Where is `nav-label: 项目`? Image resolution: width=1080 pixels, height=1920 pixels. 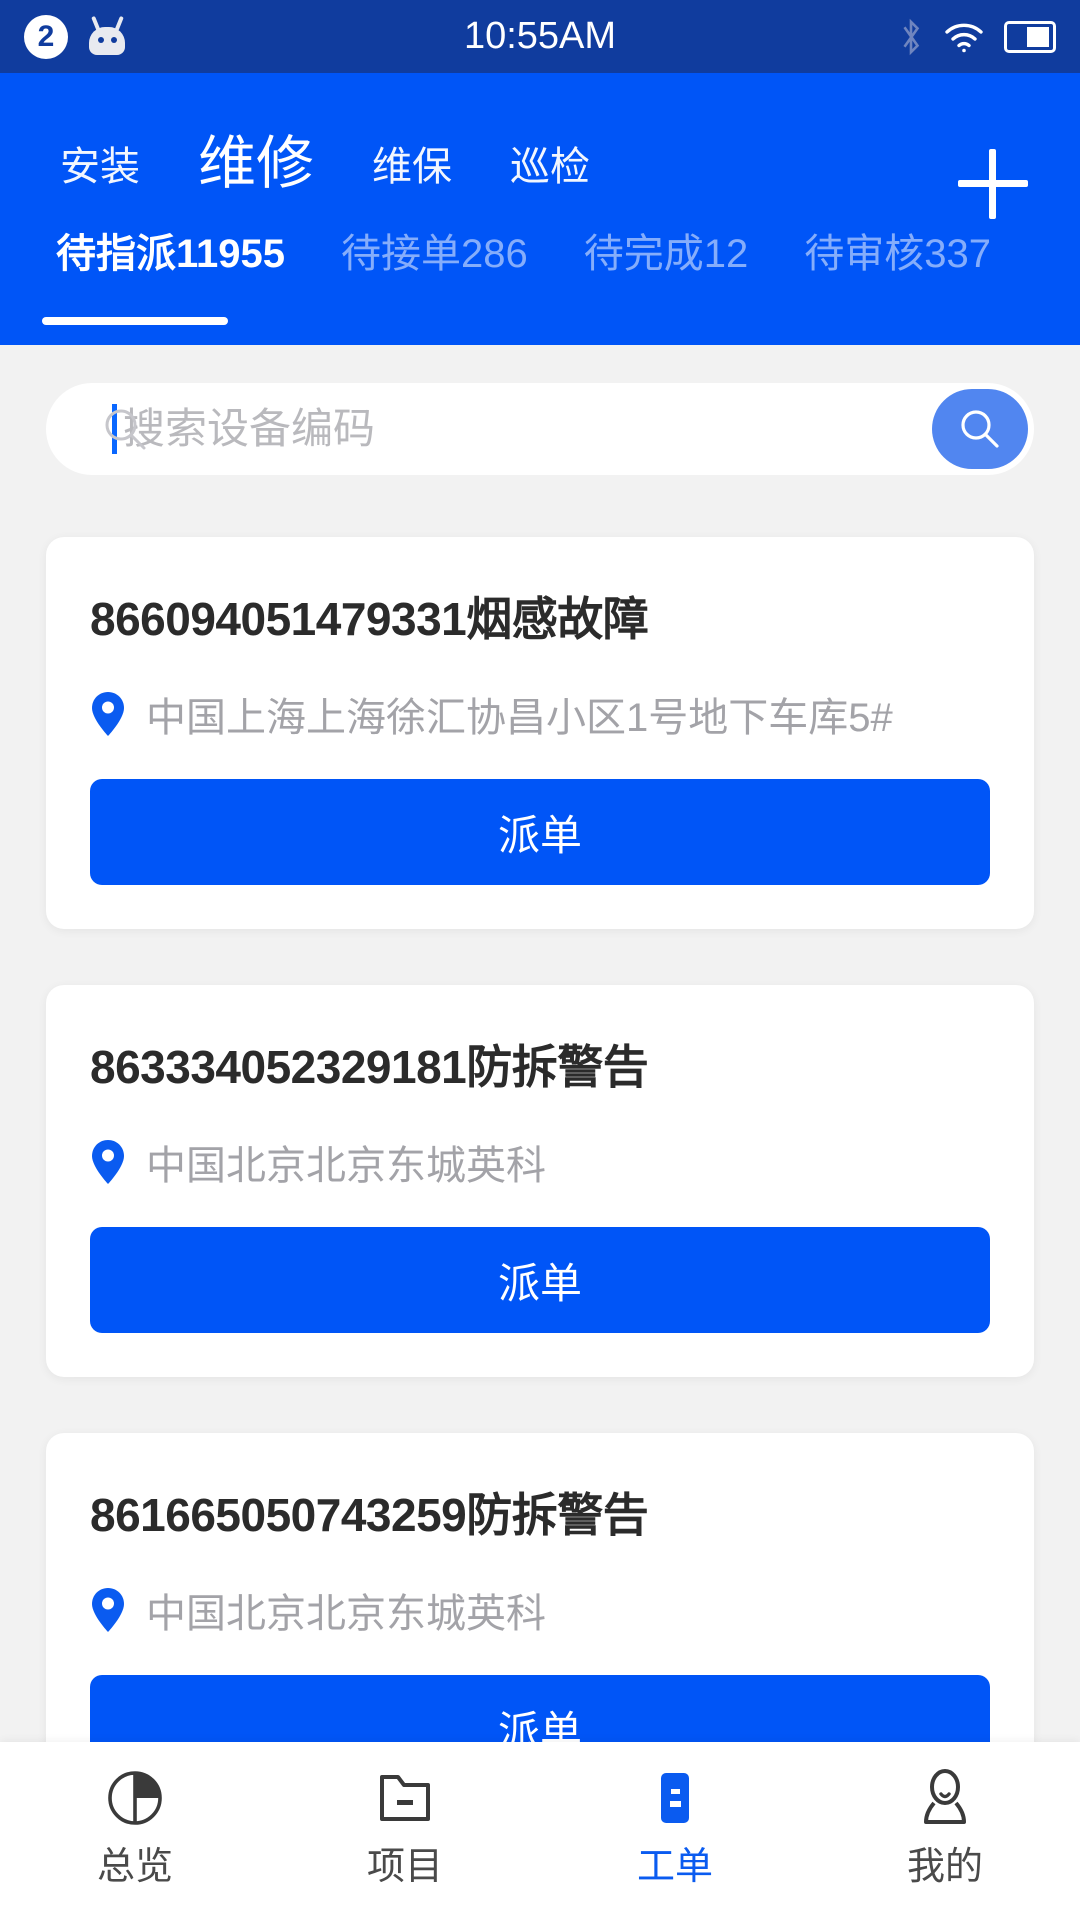 nav-label: 项目 is located at coordinates (404, 1867).